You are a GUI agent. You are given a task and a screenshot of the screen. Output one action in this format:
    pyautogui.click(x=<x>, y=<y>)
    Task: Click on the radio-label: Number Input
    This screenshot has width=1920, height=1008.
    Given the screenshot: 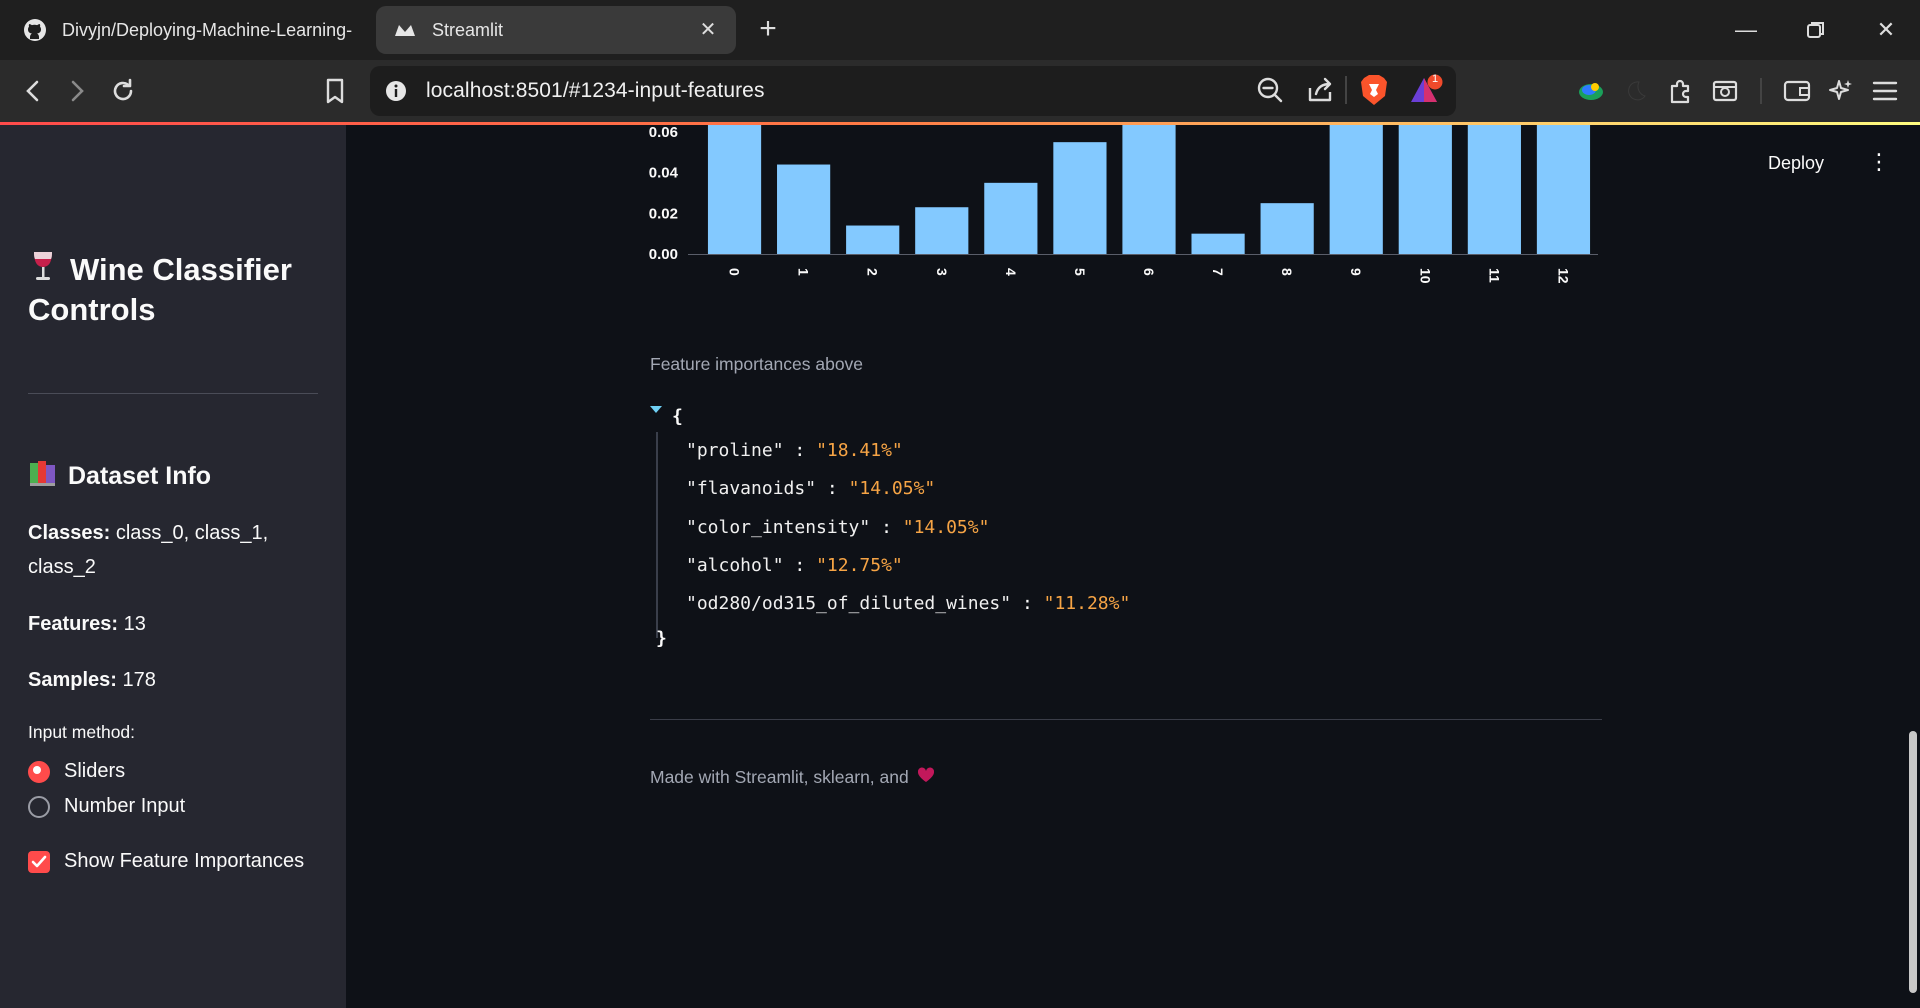 What is the action you would take?
    pyautogui.click(x=125, y=806)
    